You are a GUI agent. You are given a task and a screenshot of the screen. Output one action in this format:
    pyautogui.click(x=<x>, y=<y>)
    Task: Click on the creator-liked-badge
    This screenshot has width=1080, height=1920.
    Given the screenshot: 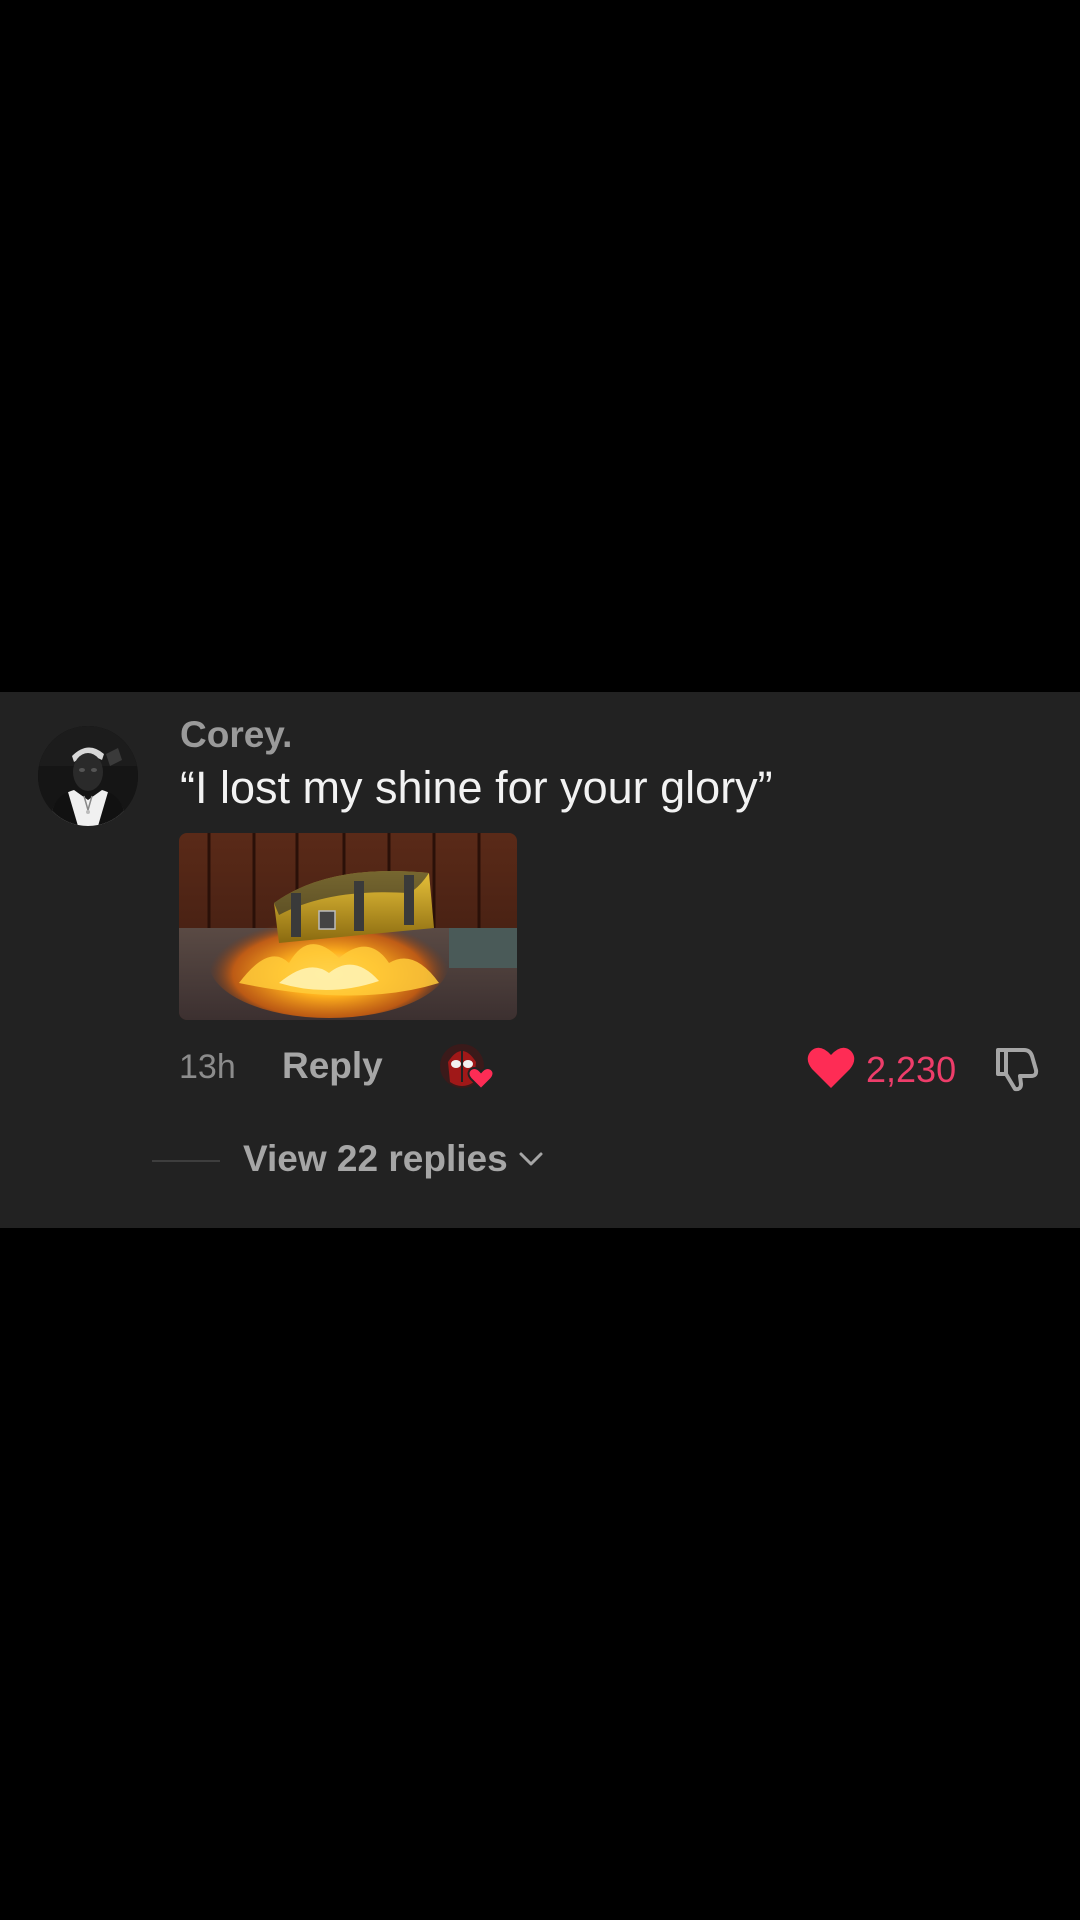 What is the action you would take?
    pyautogui.click(x=468, y=1067)
    